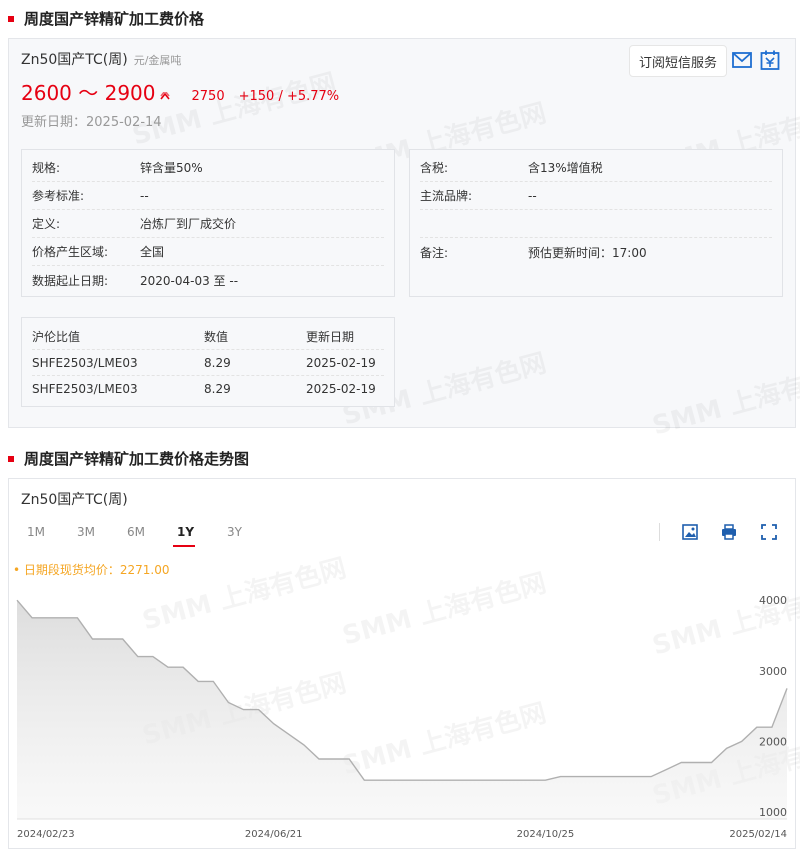 The height and width of the screenshot is (849, 800). Describe the element at coordinates (678, 61) in the screenshot. I see `subscribe-sms-button: 订阅短信服务` at that location.